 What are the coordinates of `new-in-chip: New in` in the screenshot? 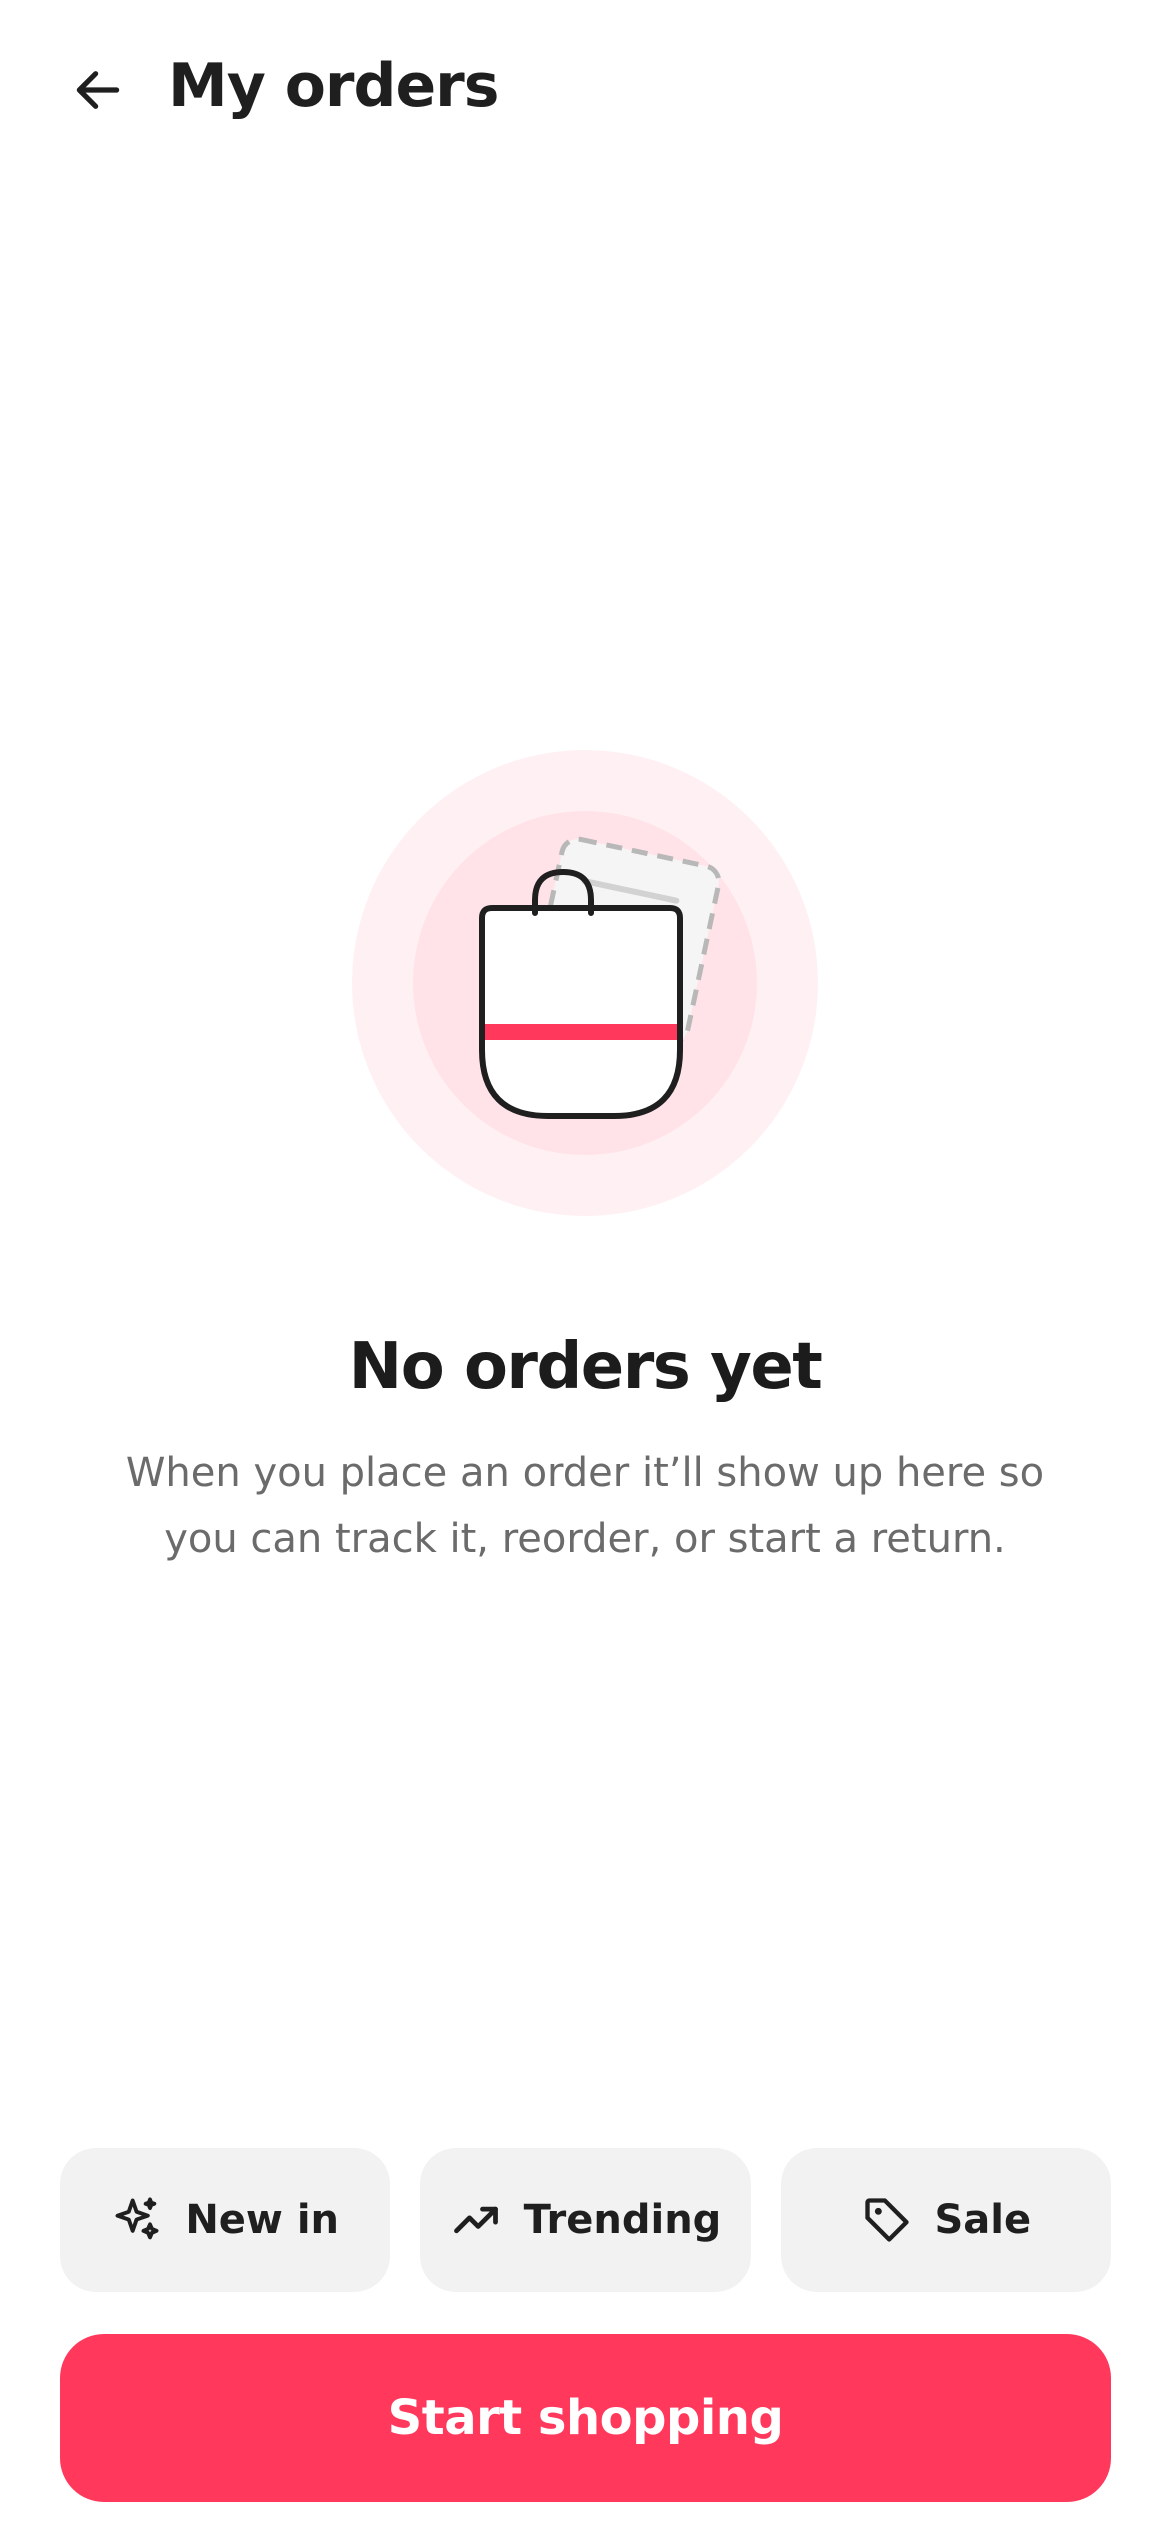 It's located at (225, 2220).